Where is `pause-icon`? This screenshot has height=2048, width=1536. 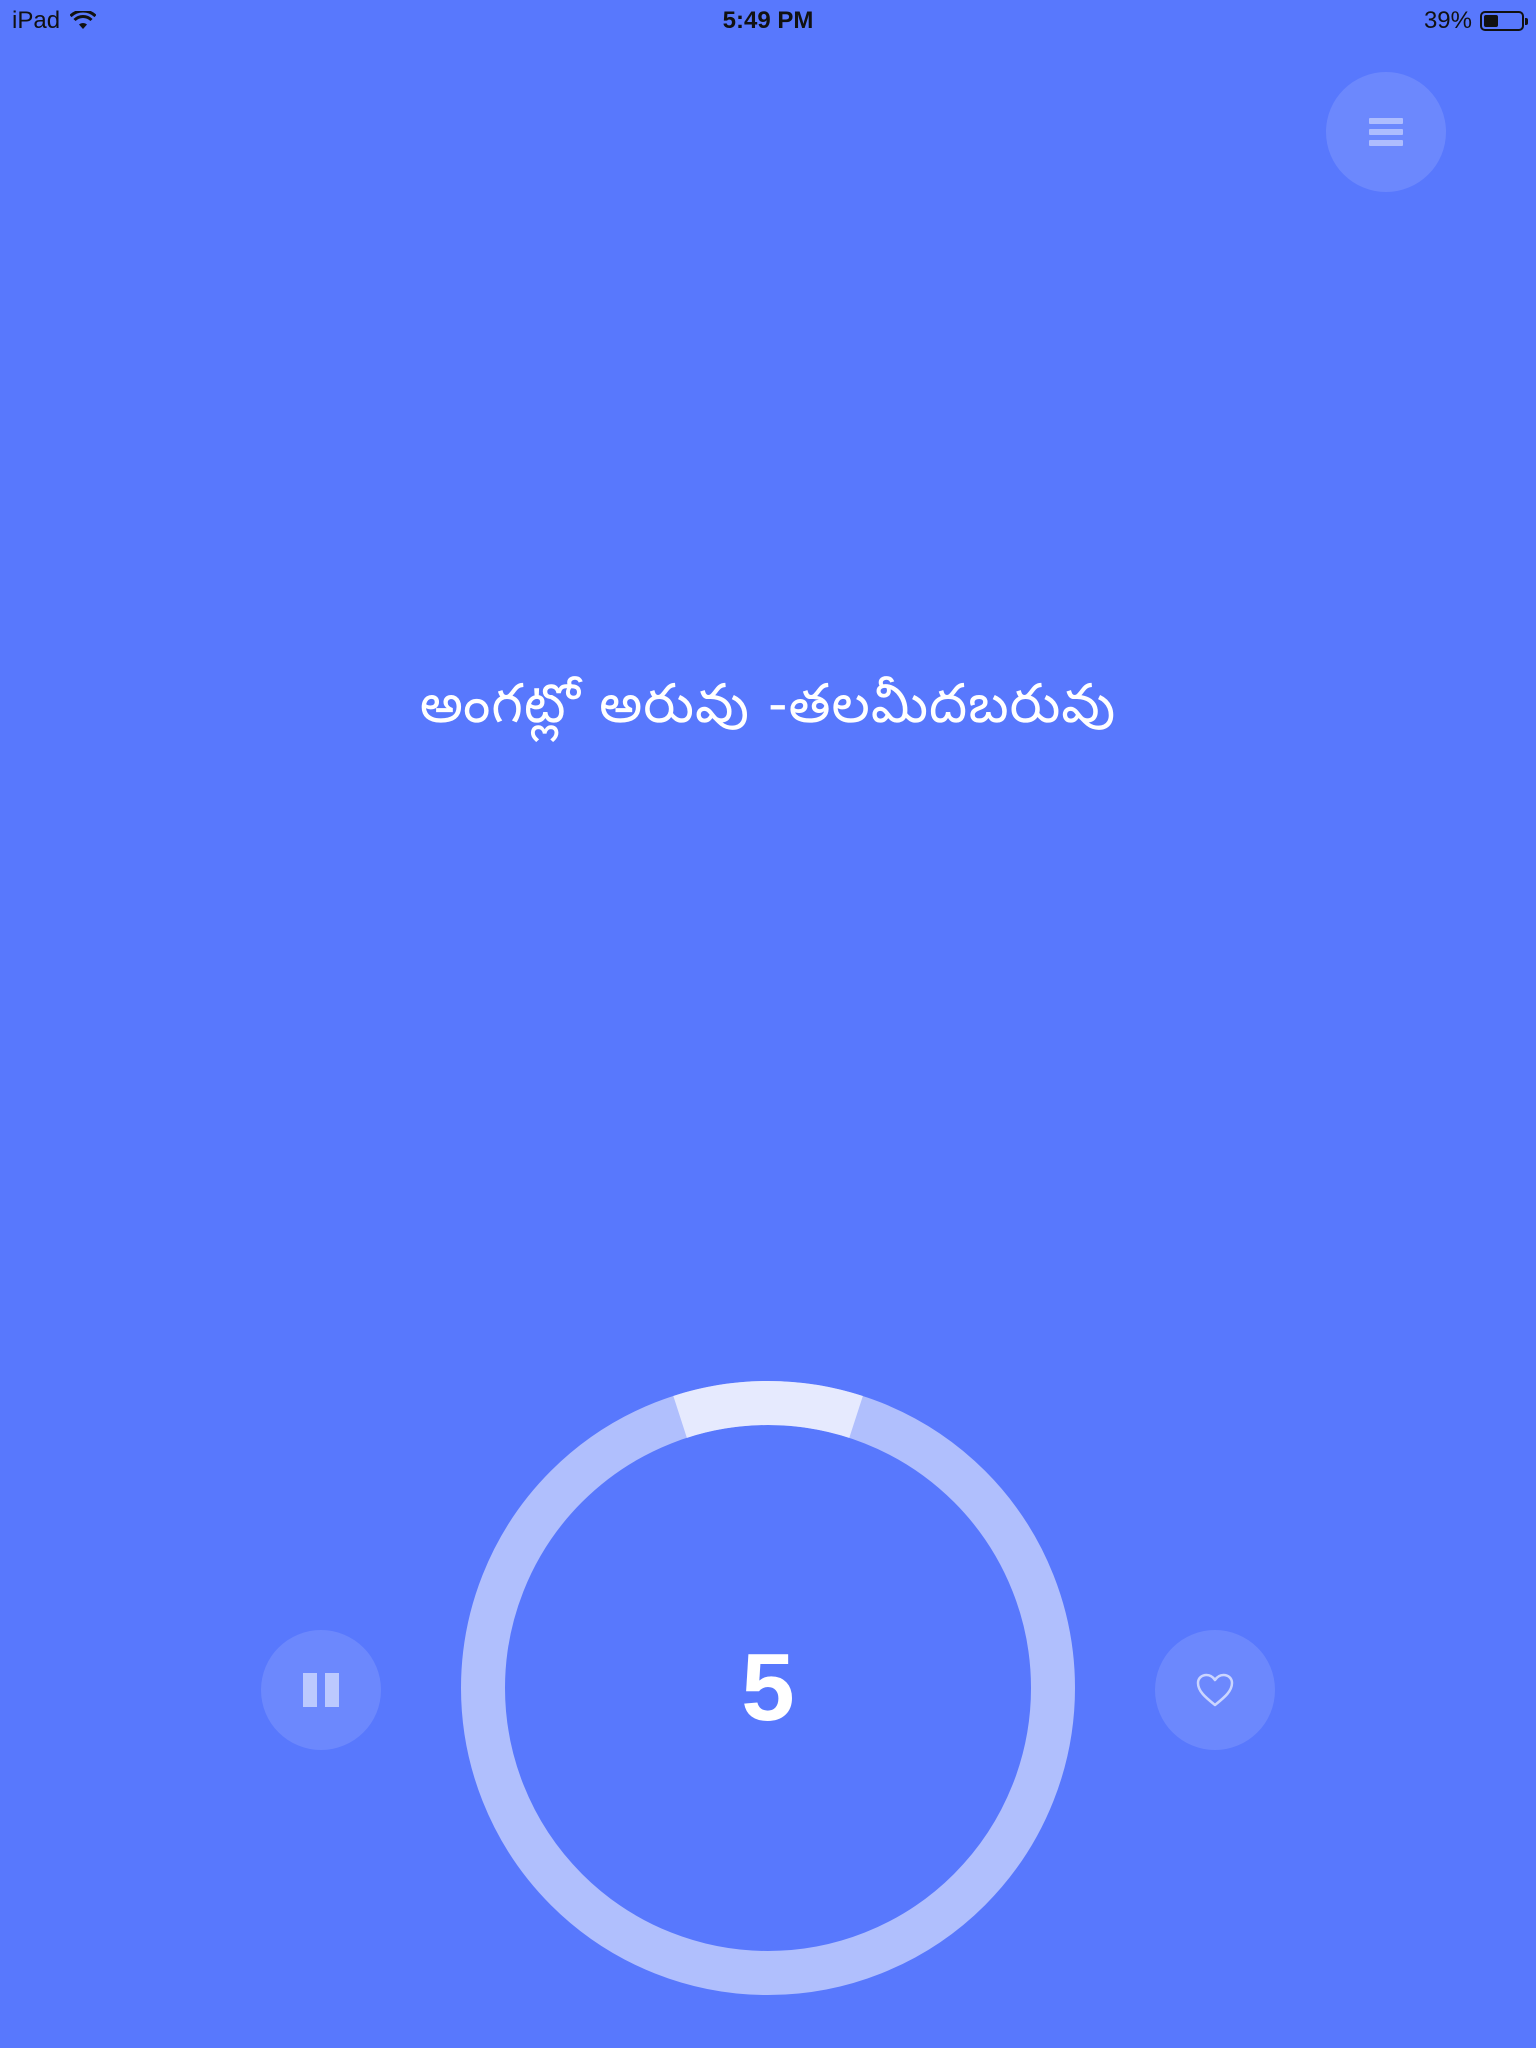
pause-icon is located at coordinates (321, 1690).